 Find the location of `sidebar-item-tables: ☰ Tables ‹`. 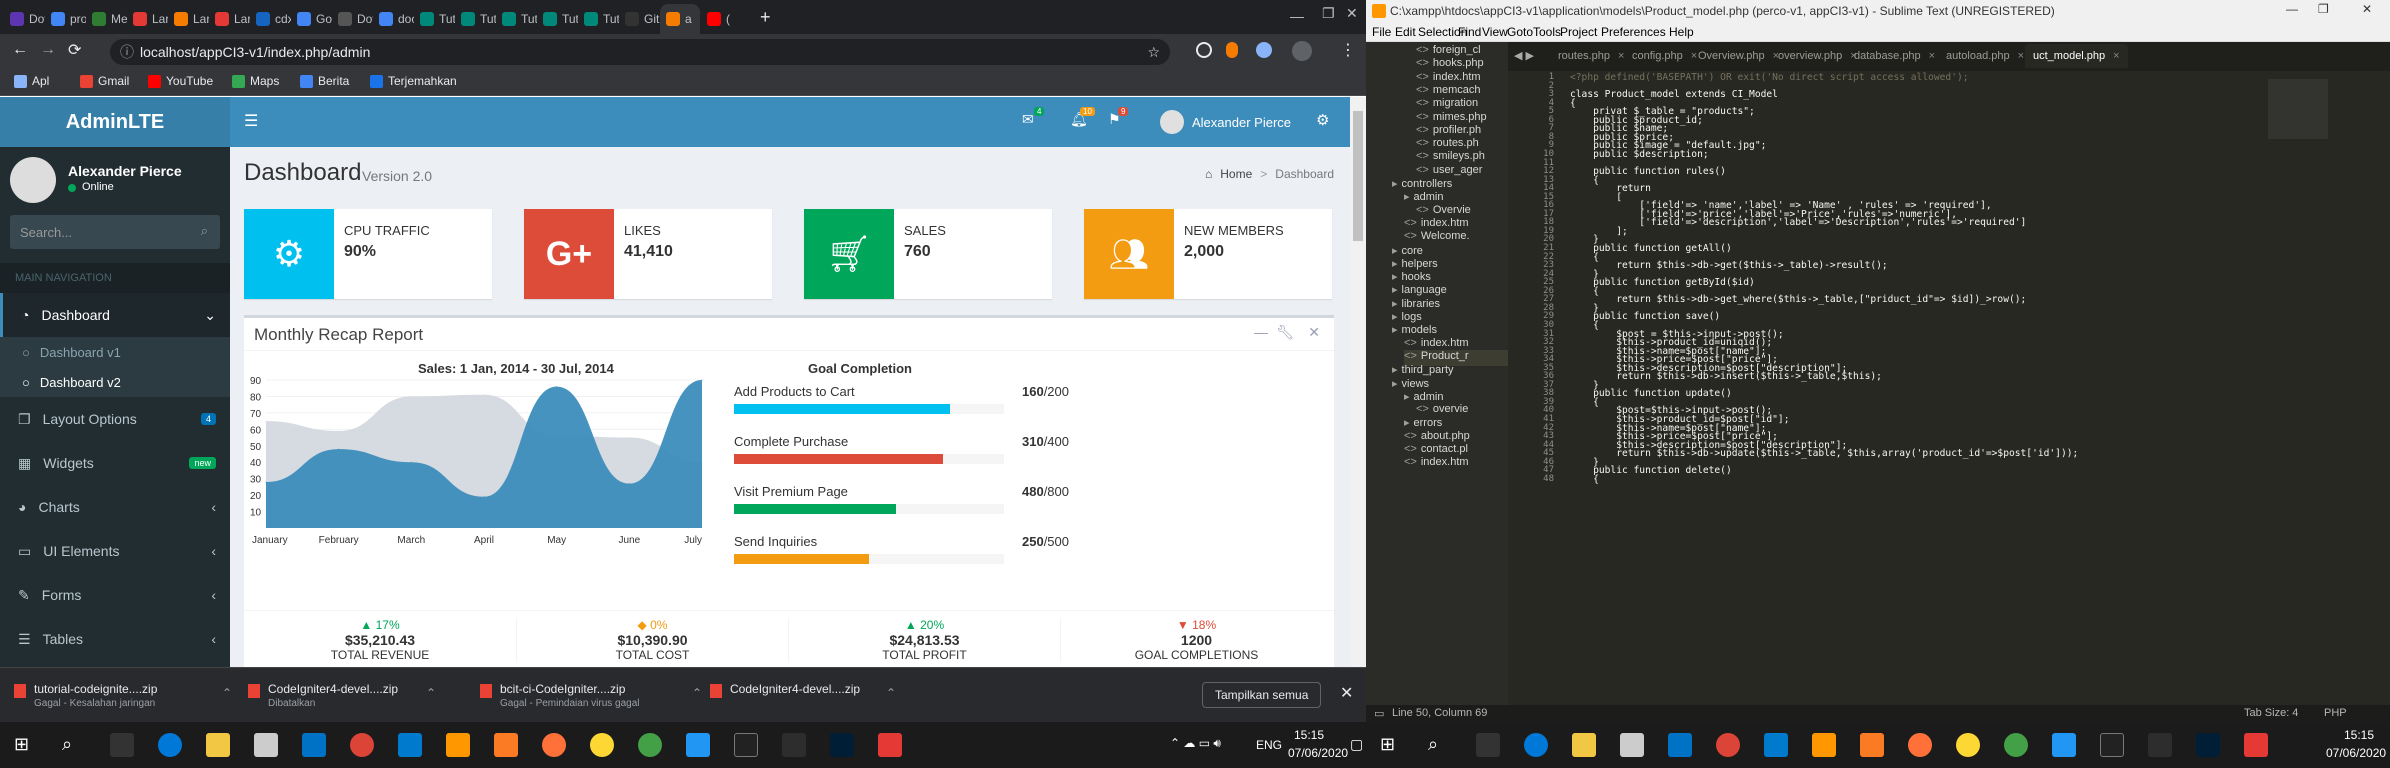

sidebar-item-tables: ☰ Tables ‹ is located at coordinates (115, 639).